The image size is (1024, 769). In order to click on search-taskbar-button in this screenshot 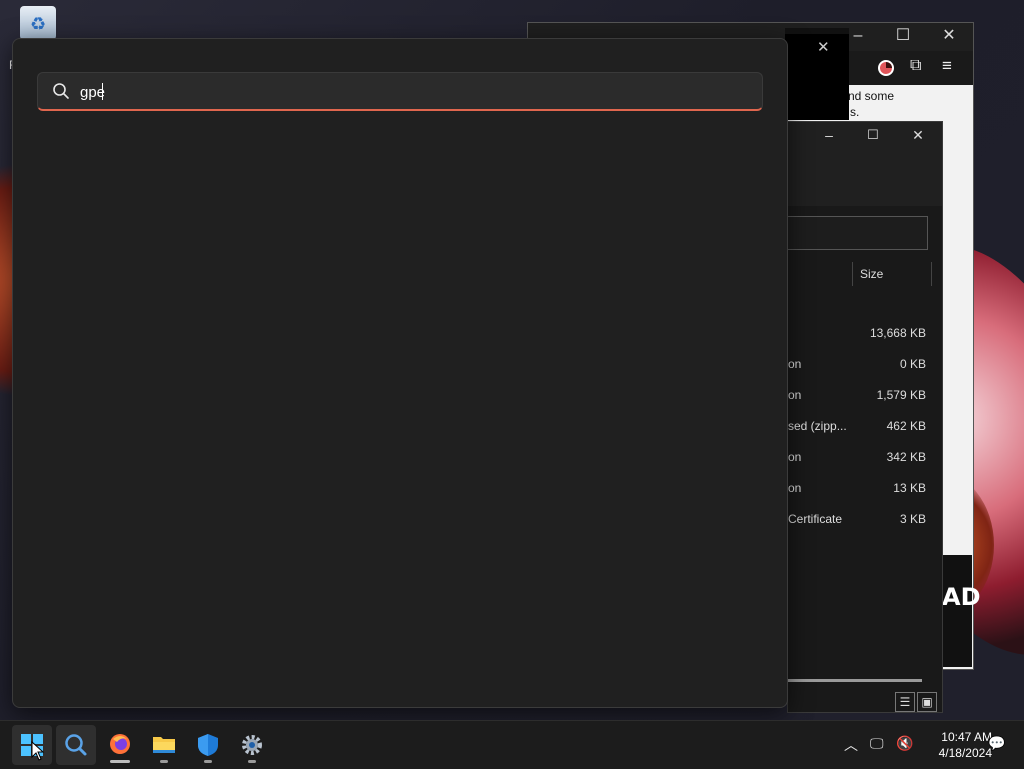, I will do `click(76, 745)`.